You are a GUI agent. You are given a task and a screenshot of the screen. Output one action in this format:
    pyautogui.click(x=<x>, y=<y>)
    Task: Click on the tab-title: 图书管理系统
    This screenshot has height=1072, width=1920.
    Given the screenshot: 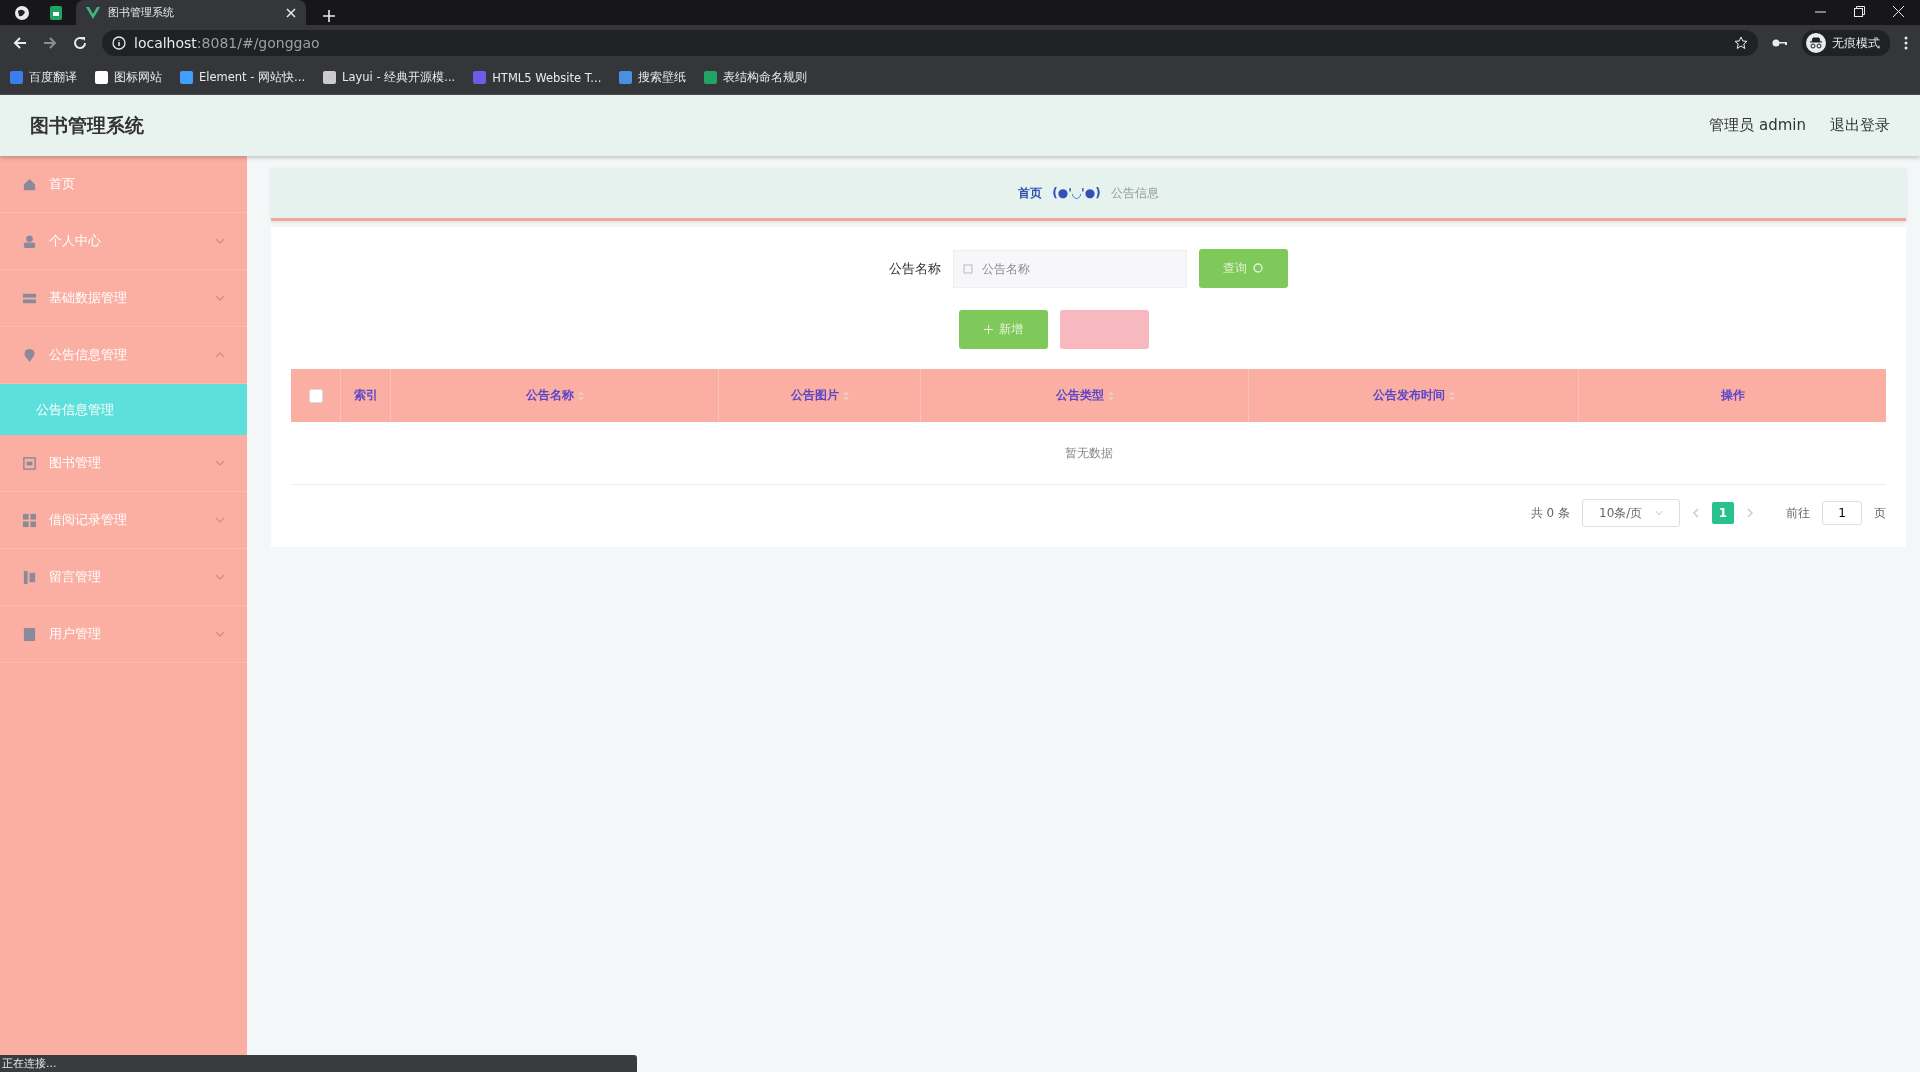 What is the action you would take?
    pyautogui.click(x=141, y=12)
    